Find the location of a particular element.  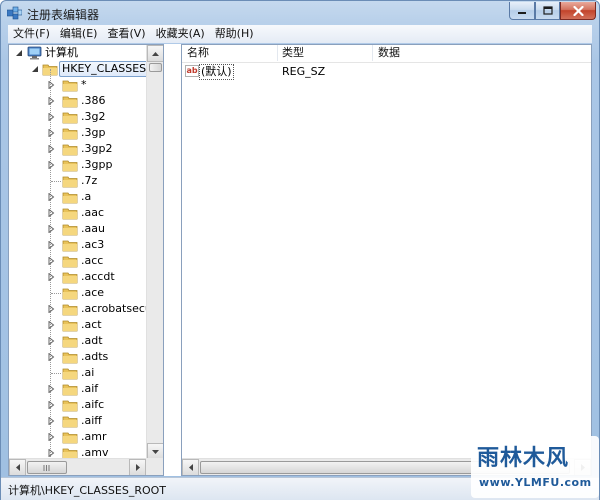

menu-help: 帮助(H) is located at coordinates (234, 34).